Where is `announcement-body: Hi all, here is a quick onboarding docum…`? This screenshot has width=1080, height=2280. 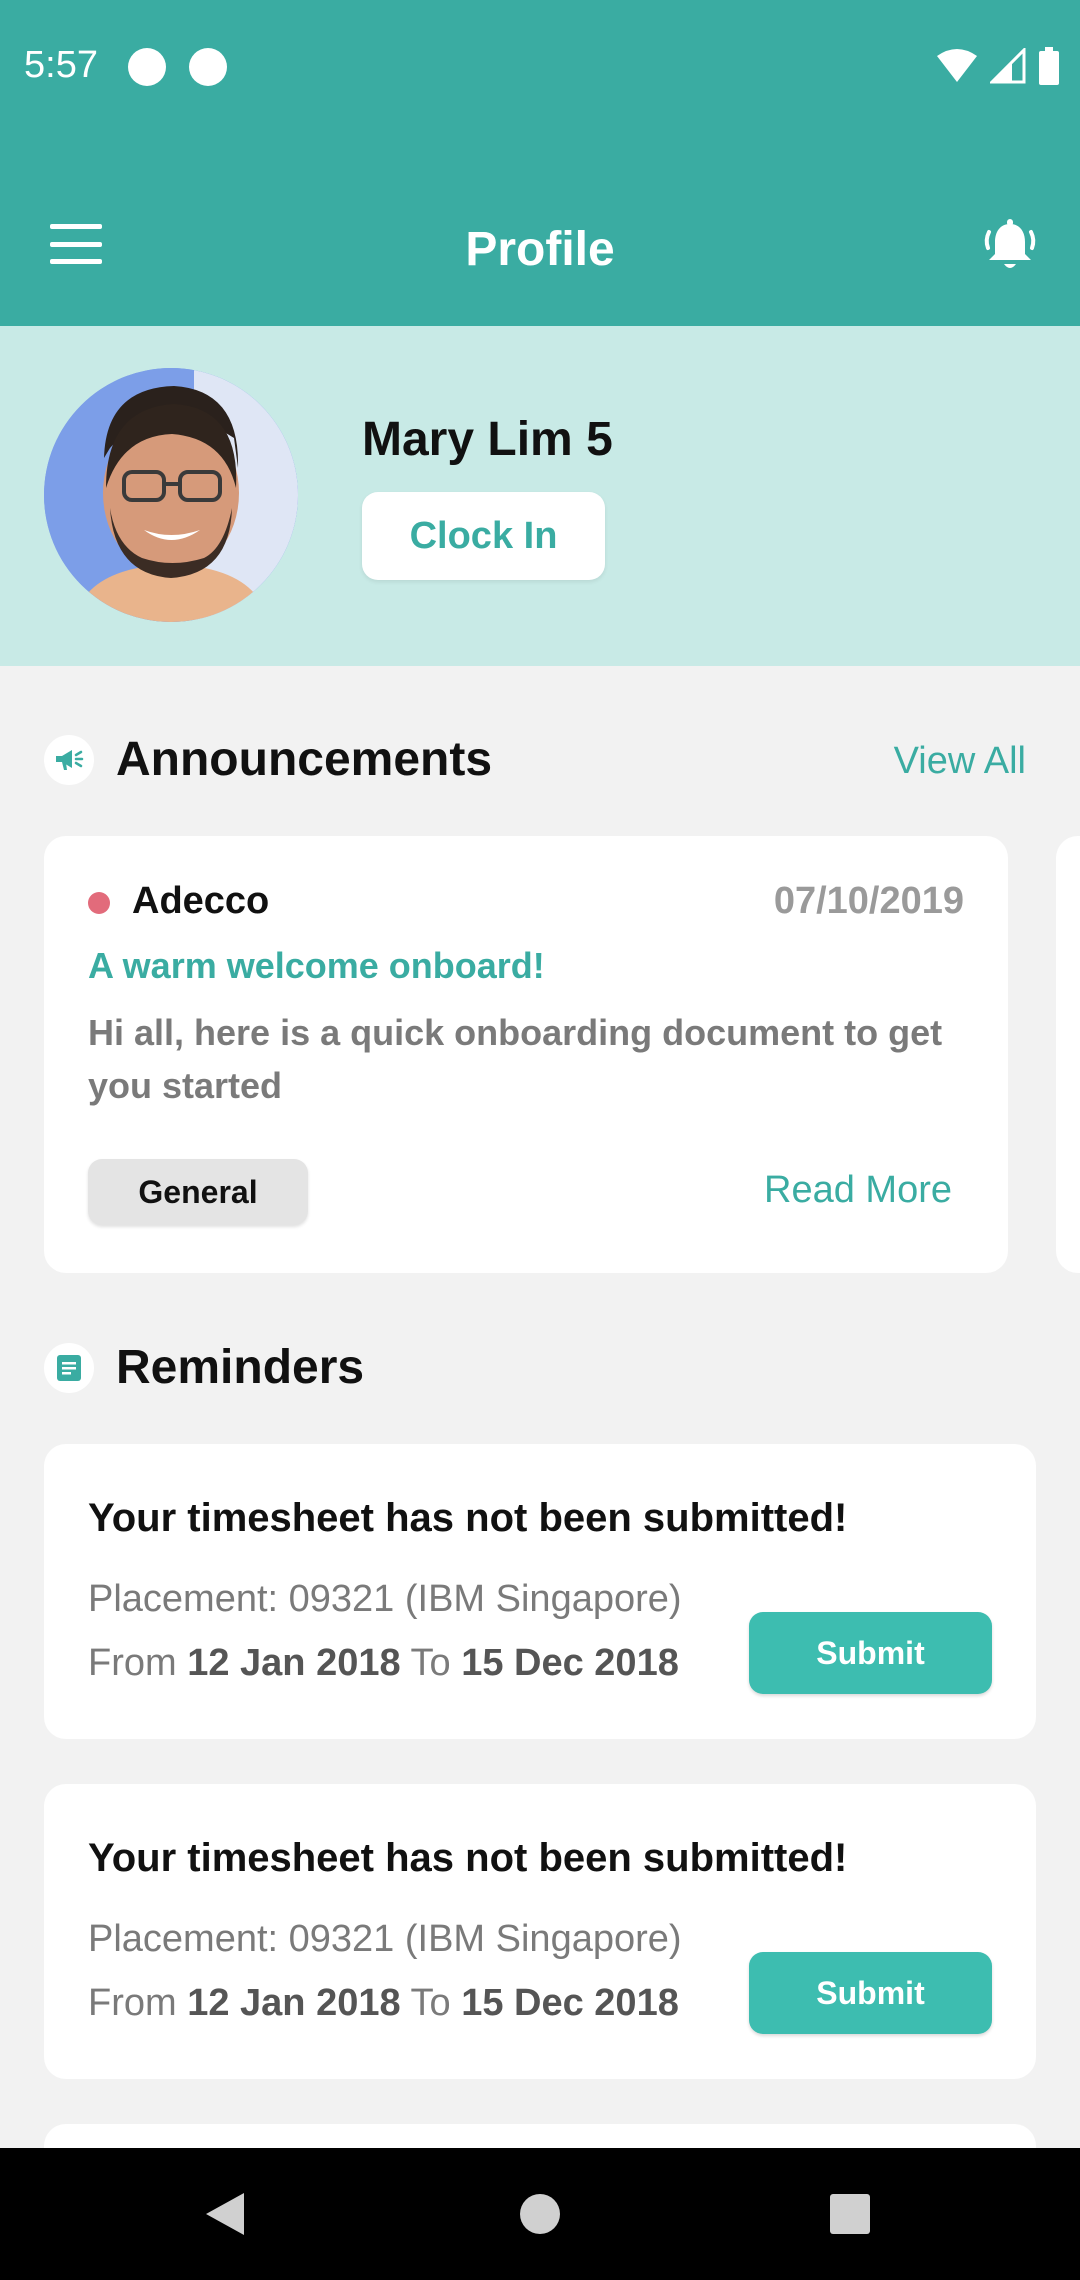 announcement-body: Hi all, here is a quick onboarding docum… is located at coordinates (515, 1059).